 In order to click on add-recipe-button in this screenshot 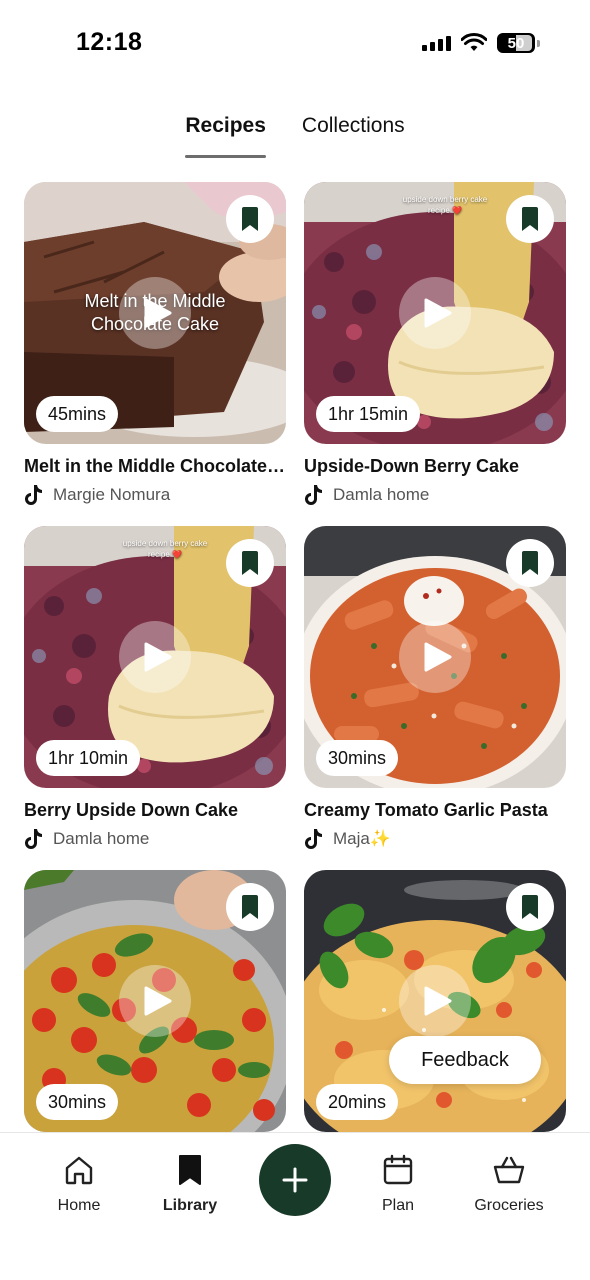, I will do `click(295, 1180)`.